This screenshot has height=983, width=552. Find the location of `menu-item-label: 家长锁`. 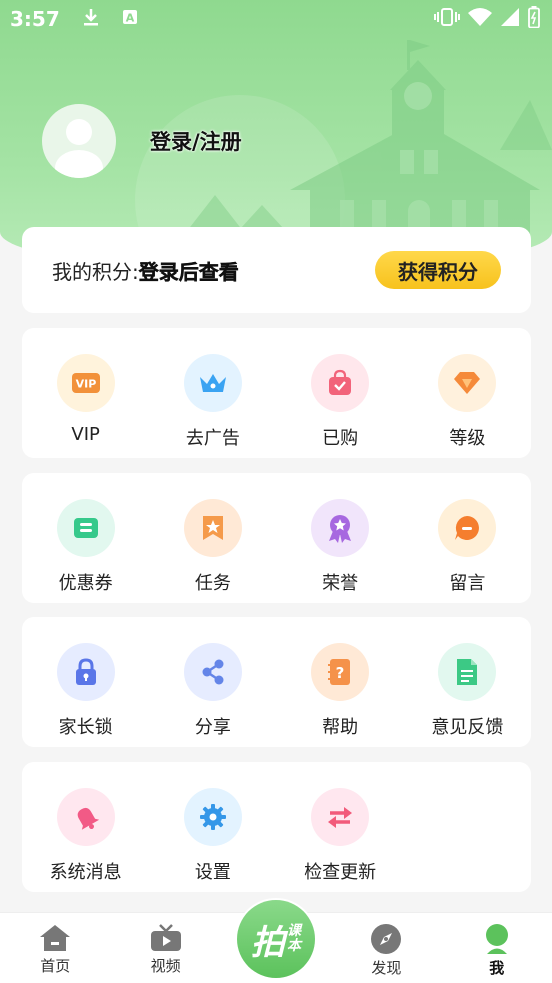

menu-item-label: 家长锁 is located at coordinates (85, 727).